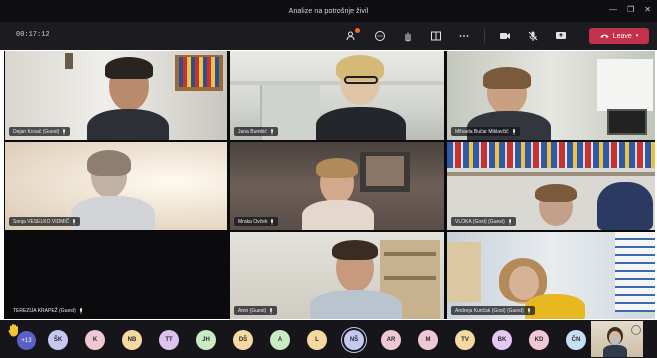  I want to click on participant-name-tag: Jana Bumbić, so click(256, 131).